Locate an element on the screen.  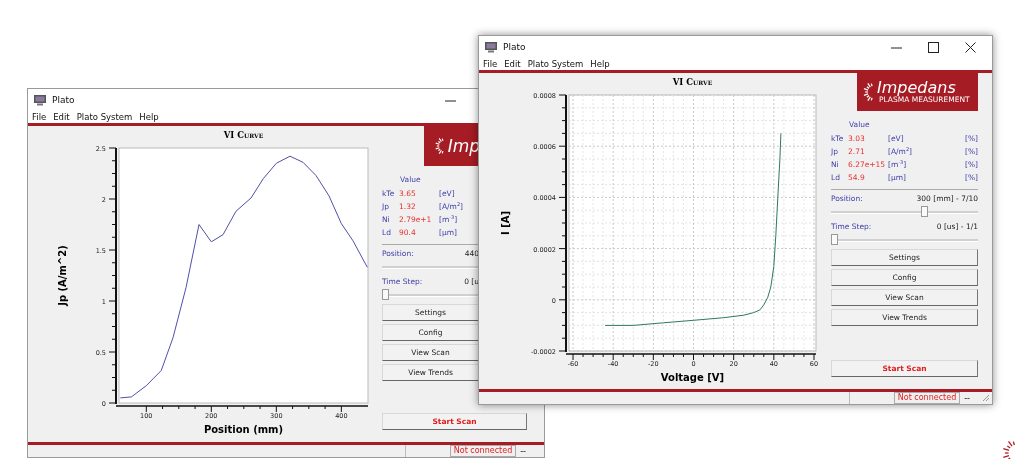
axis-title: Voltage [V] is located at coordinates (692, 377).